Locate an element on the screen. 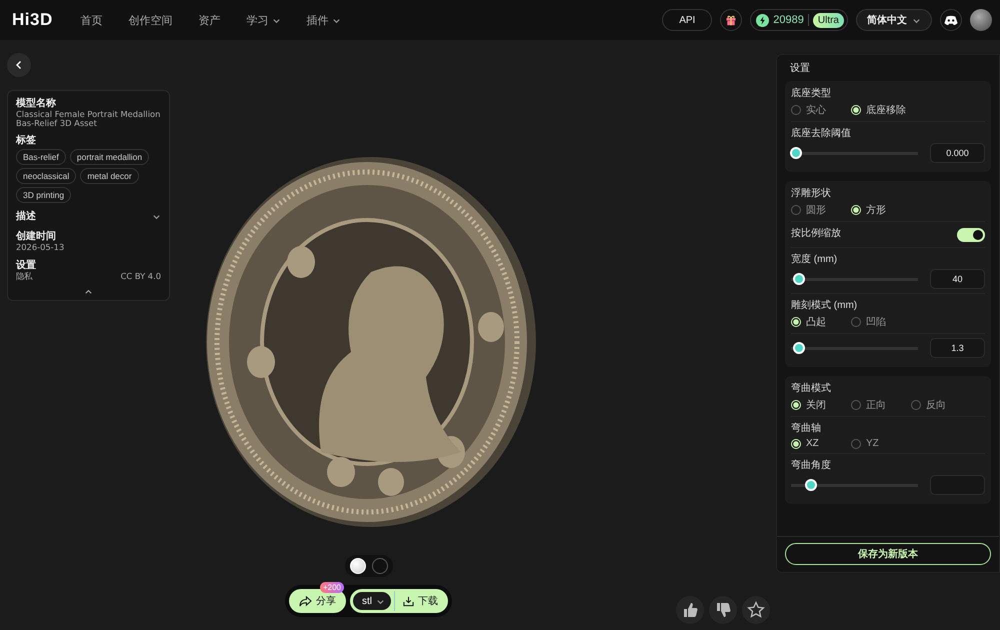 This screenshot has height=630, width=1000. setting-label: 弯曲模式 is located at coordinates (811, 388).